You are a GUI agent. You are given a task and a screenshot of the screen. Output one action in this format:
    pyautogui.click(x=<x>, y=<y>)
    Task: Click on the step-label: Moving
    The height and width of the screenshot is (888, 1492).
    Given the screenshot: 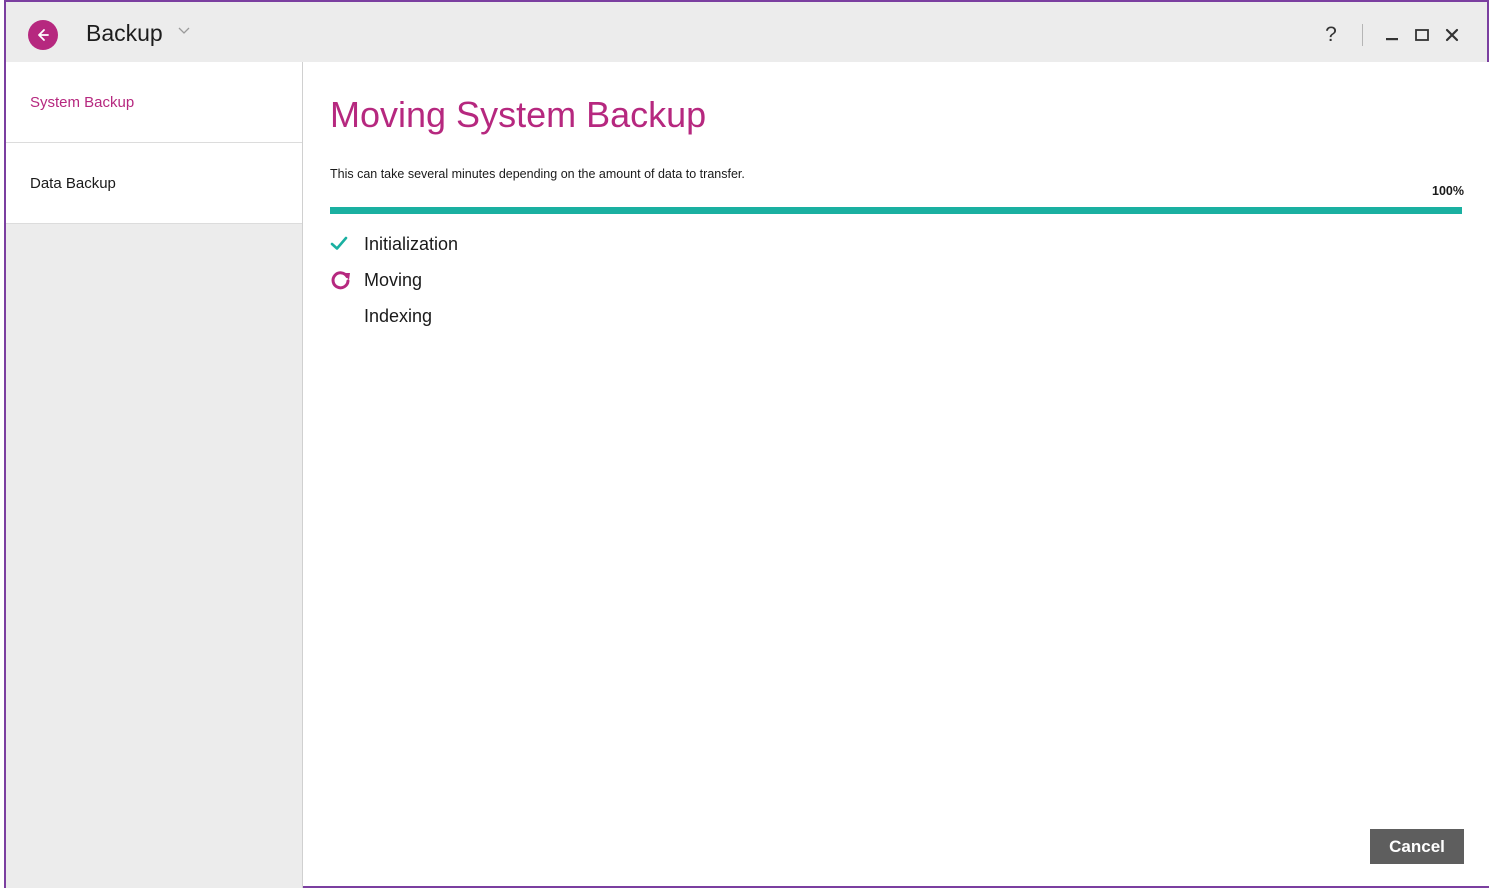 What is the action you would take?
    pyautogui.click(x=393, y=279)
    